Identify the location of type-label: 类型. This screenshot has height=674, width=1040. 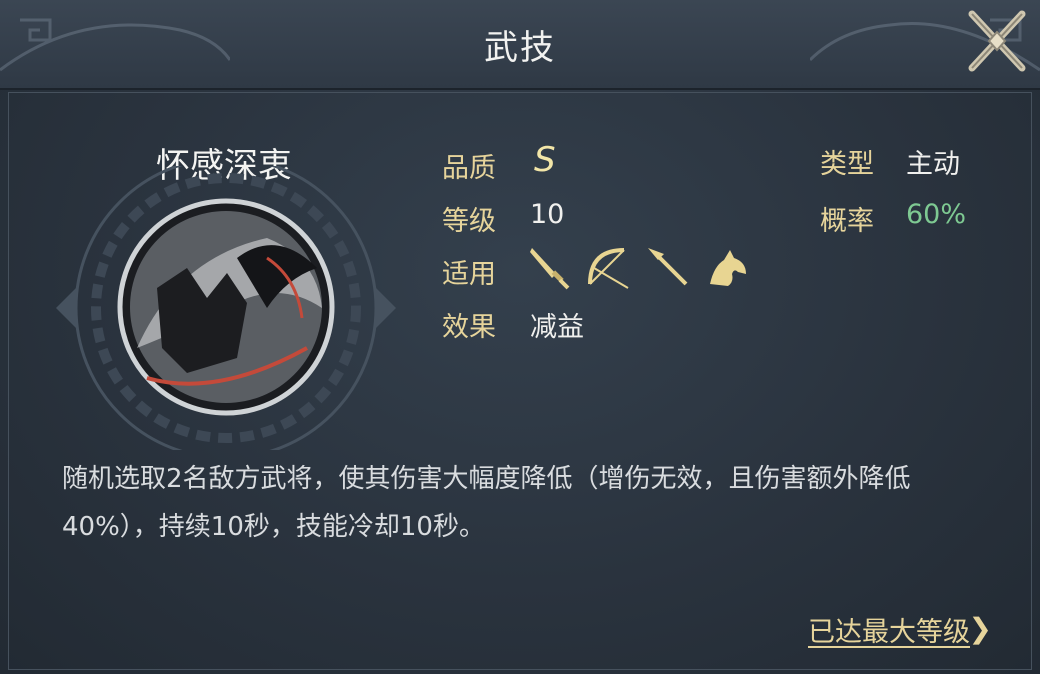
(847, 164).